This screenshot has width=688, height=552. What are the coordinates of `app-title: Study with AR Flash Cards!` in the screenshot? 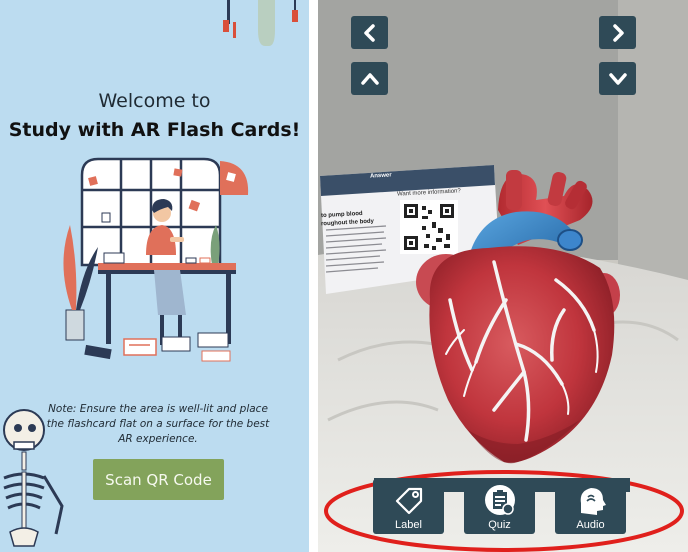 It's located at (154, 130).